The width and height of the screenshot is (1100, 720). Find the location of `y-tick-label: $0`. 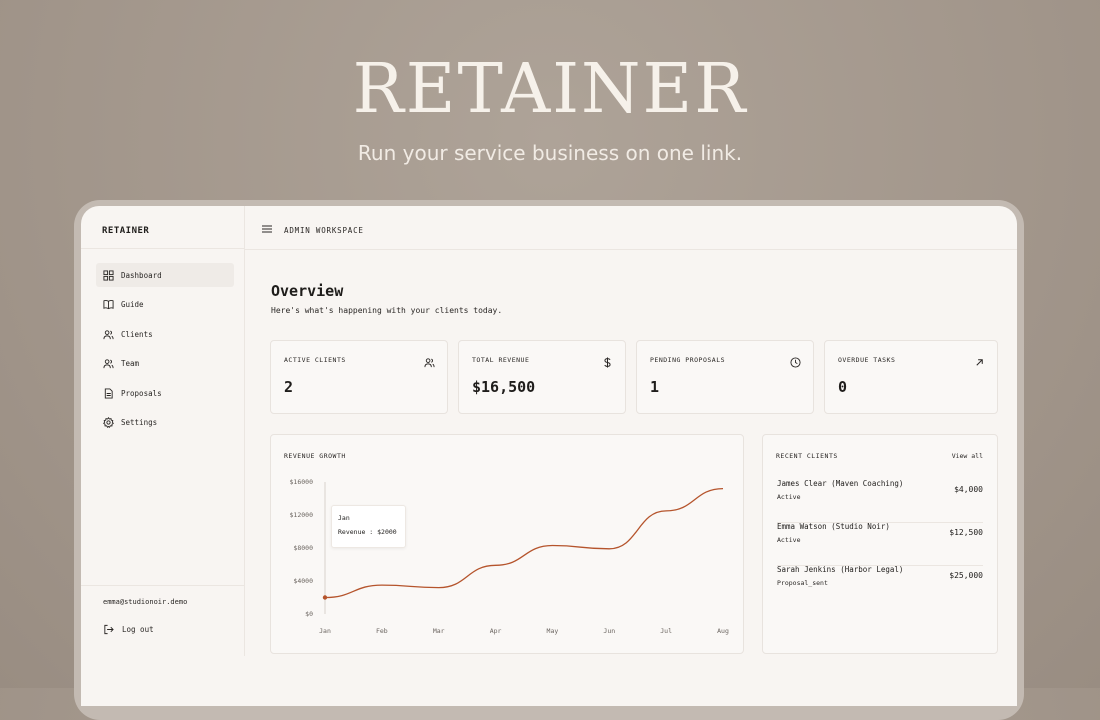

y-tick-label: $0 is located at coordinates (309, 614).